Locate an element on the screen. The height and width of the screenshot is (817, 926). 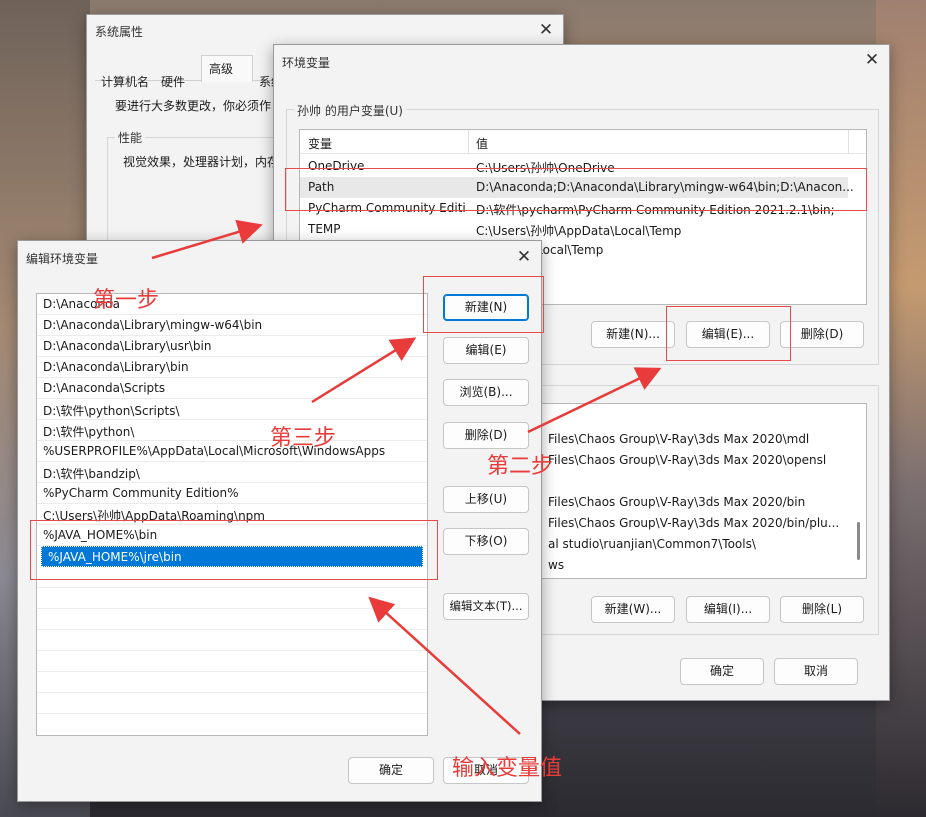
path-entry-text: D:\Anaconda\Scripts is located at coordinates (104, 388).